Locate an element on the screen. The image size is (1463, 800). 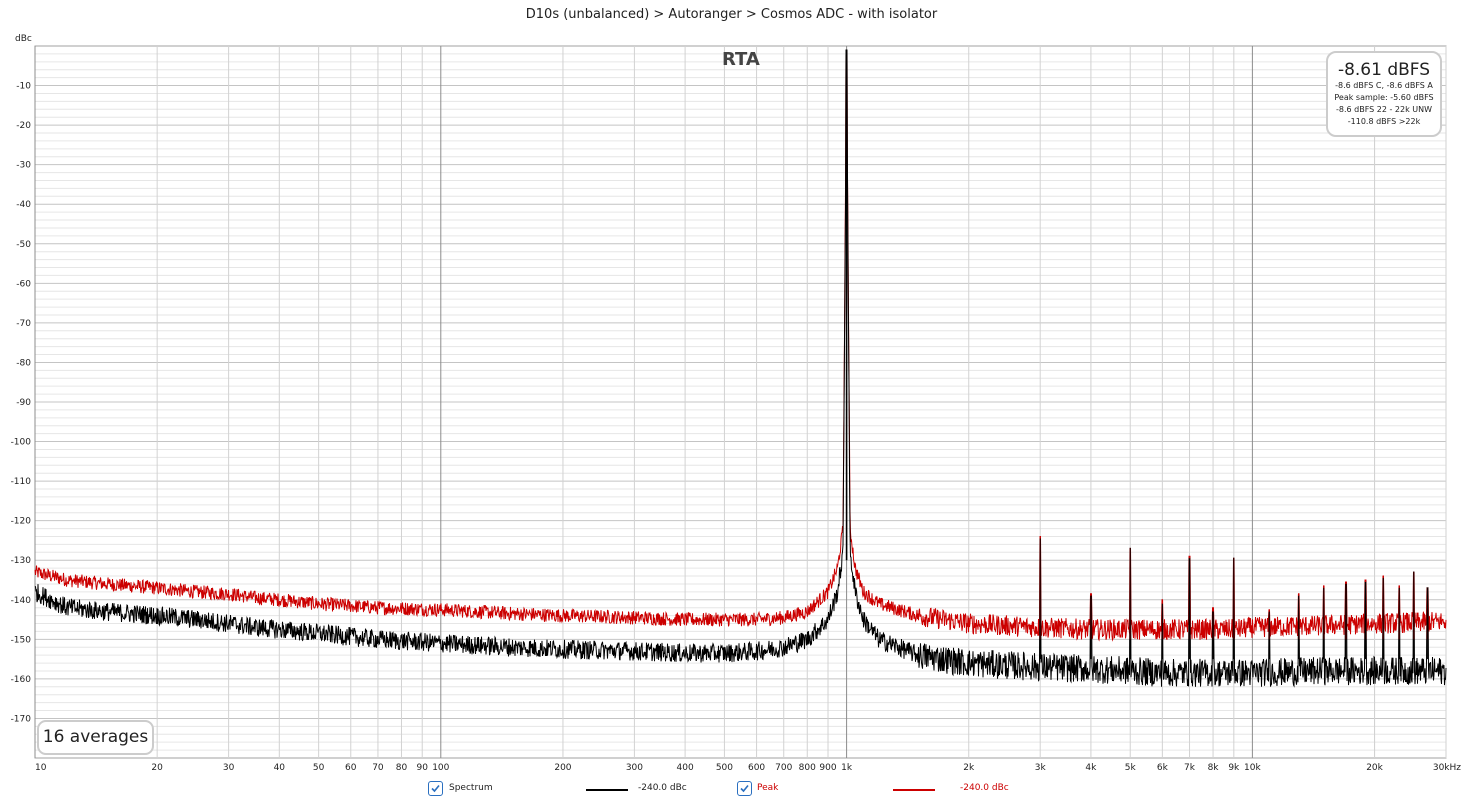
x-tick-label: 6k is located at coordinates (1163, 768).